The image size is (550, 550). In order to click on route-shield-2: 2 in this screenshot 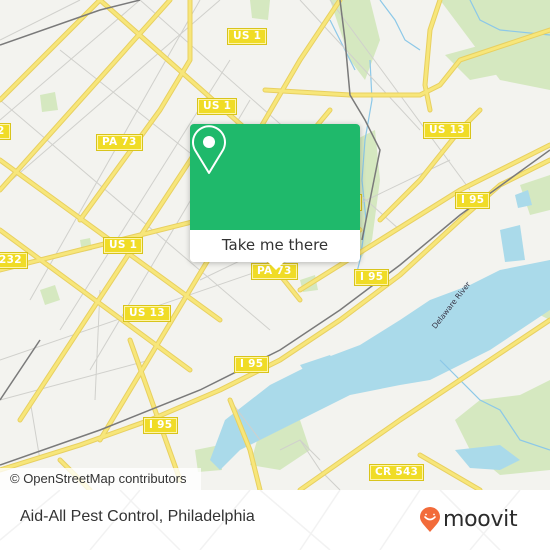, I will do `click(5, 131)`.